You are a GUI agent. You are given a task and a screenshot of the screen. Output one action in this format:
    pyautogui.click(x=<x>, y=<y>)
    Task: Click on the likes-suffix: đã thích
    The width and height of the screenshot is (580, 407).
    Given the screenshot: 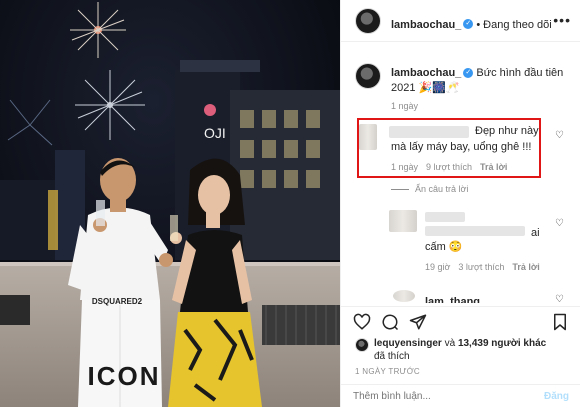 What is the action you would take?
    pyautogui.click(x=392, y=356)
    